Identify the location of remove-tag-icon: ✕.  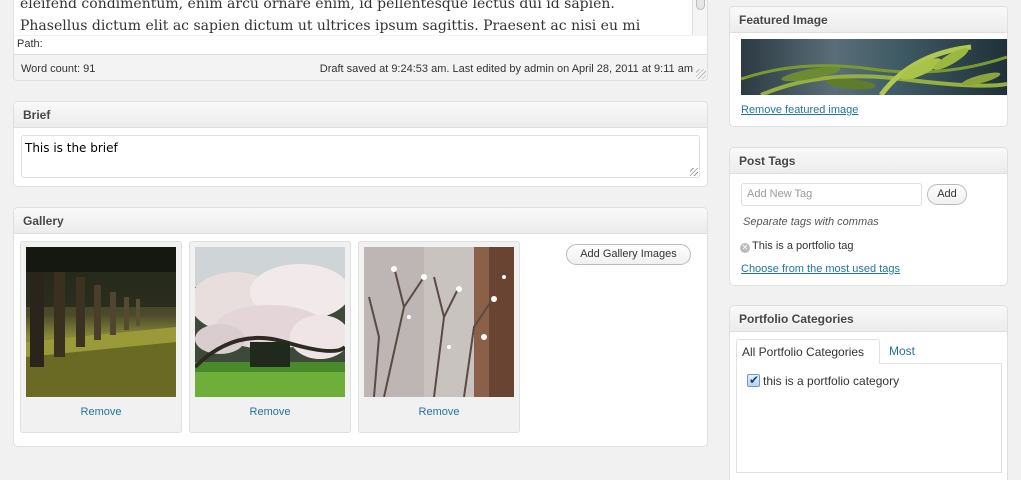
(745, 248).